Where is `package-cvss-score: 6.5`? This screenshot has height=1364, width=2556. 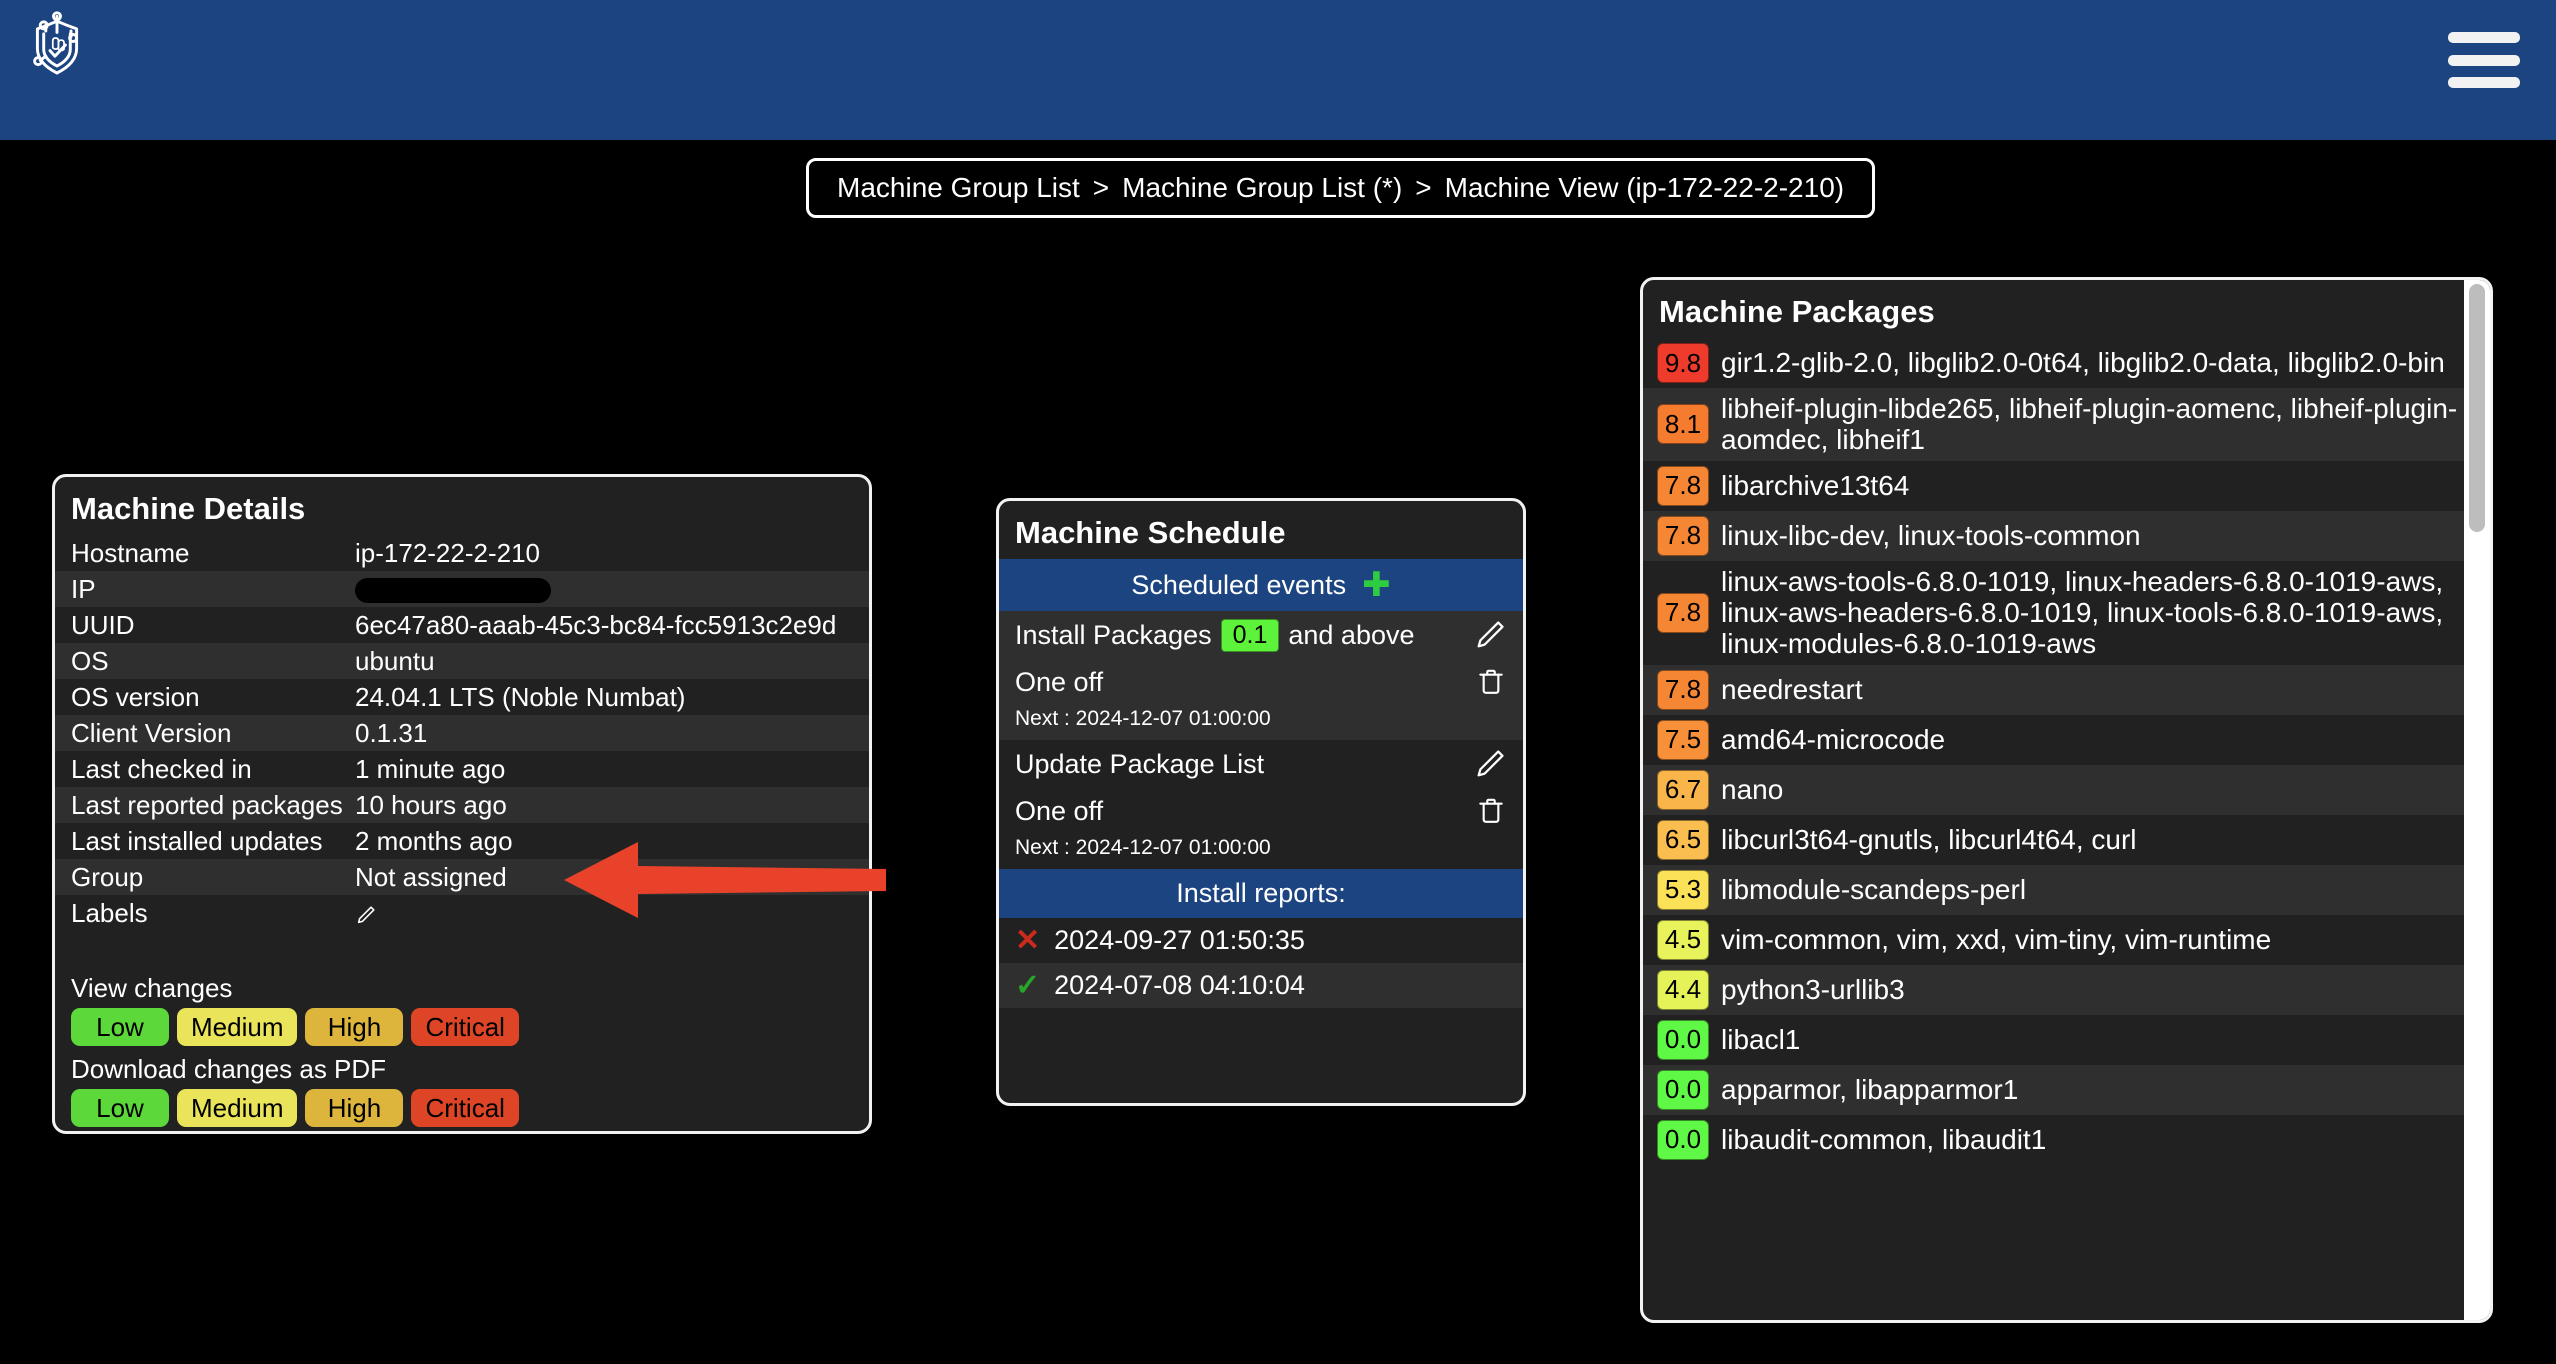 package-cvss-score: 6.5 is located at coordinates (1683, 839).